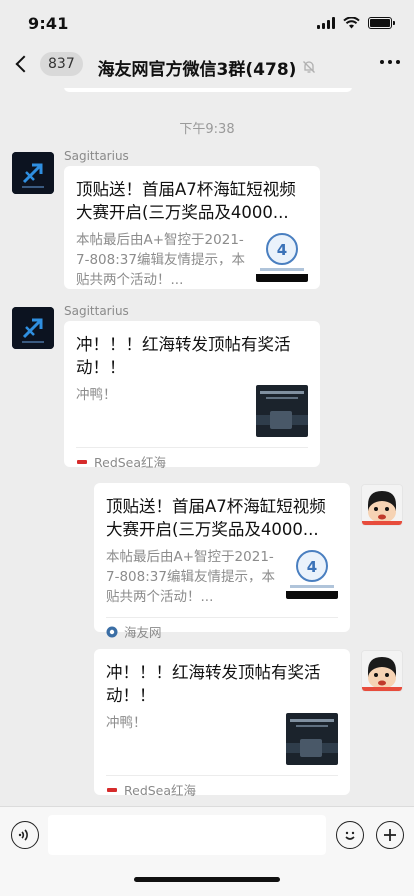 This screenshot has height=896, width=414. I want to click on status-bar: 9:41, so click(207, 23).